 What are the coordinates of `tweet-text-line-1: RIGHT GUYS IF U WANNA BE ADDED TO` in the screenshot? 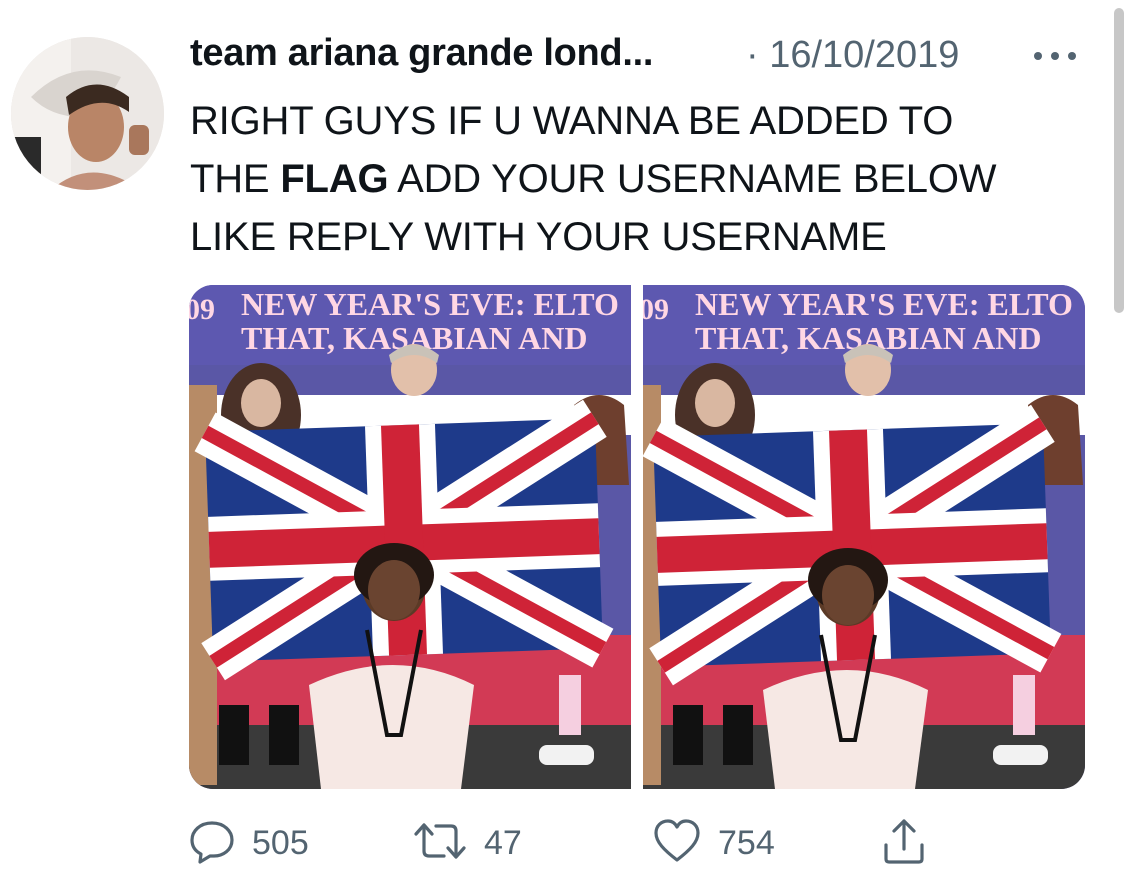 It's located at (572, 121).